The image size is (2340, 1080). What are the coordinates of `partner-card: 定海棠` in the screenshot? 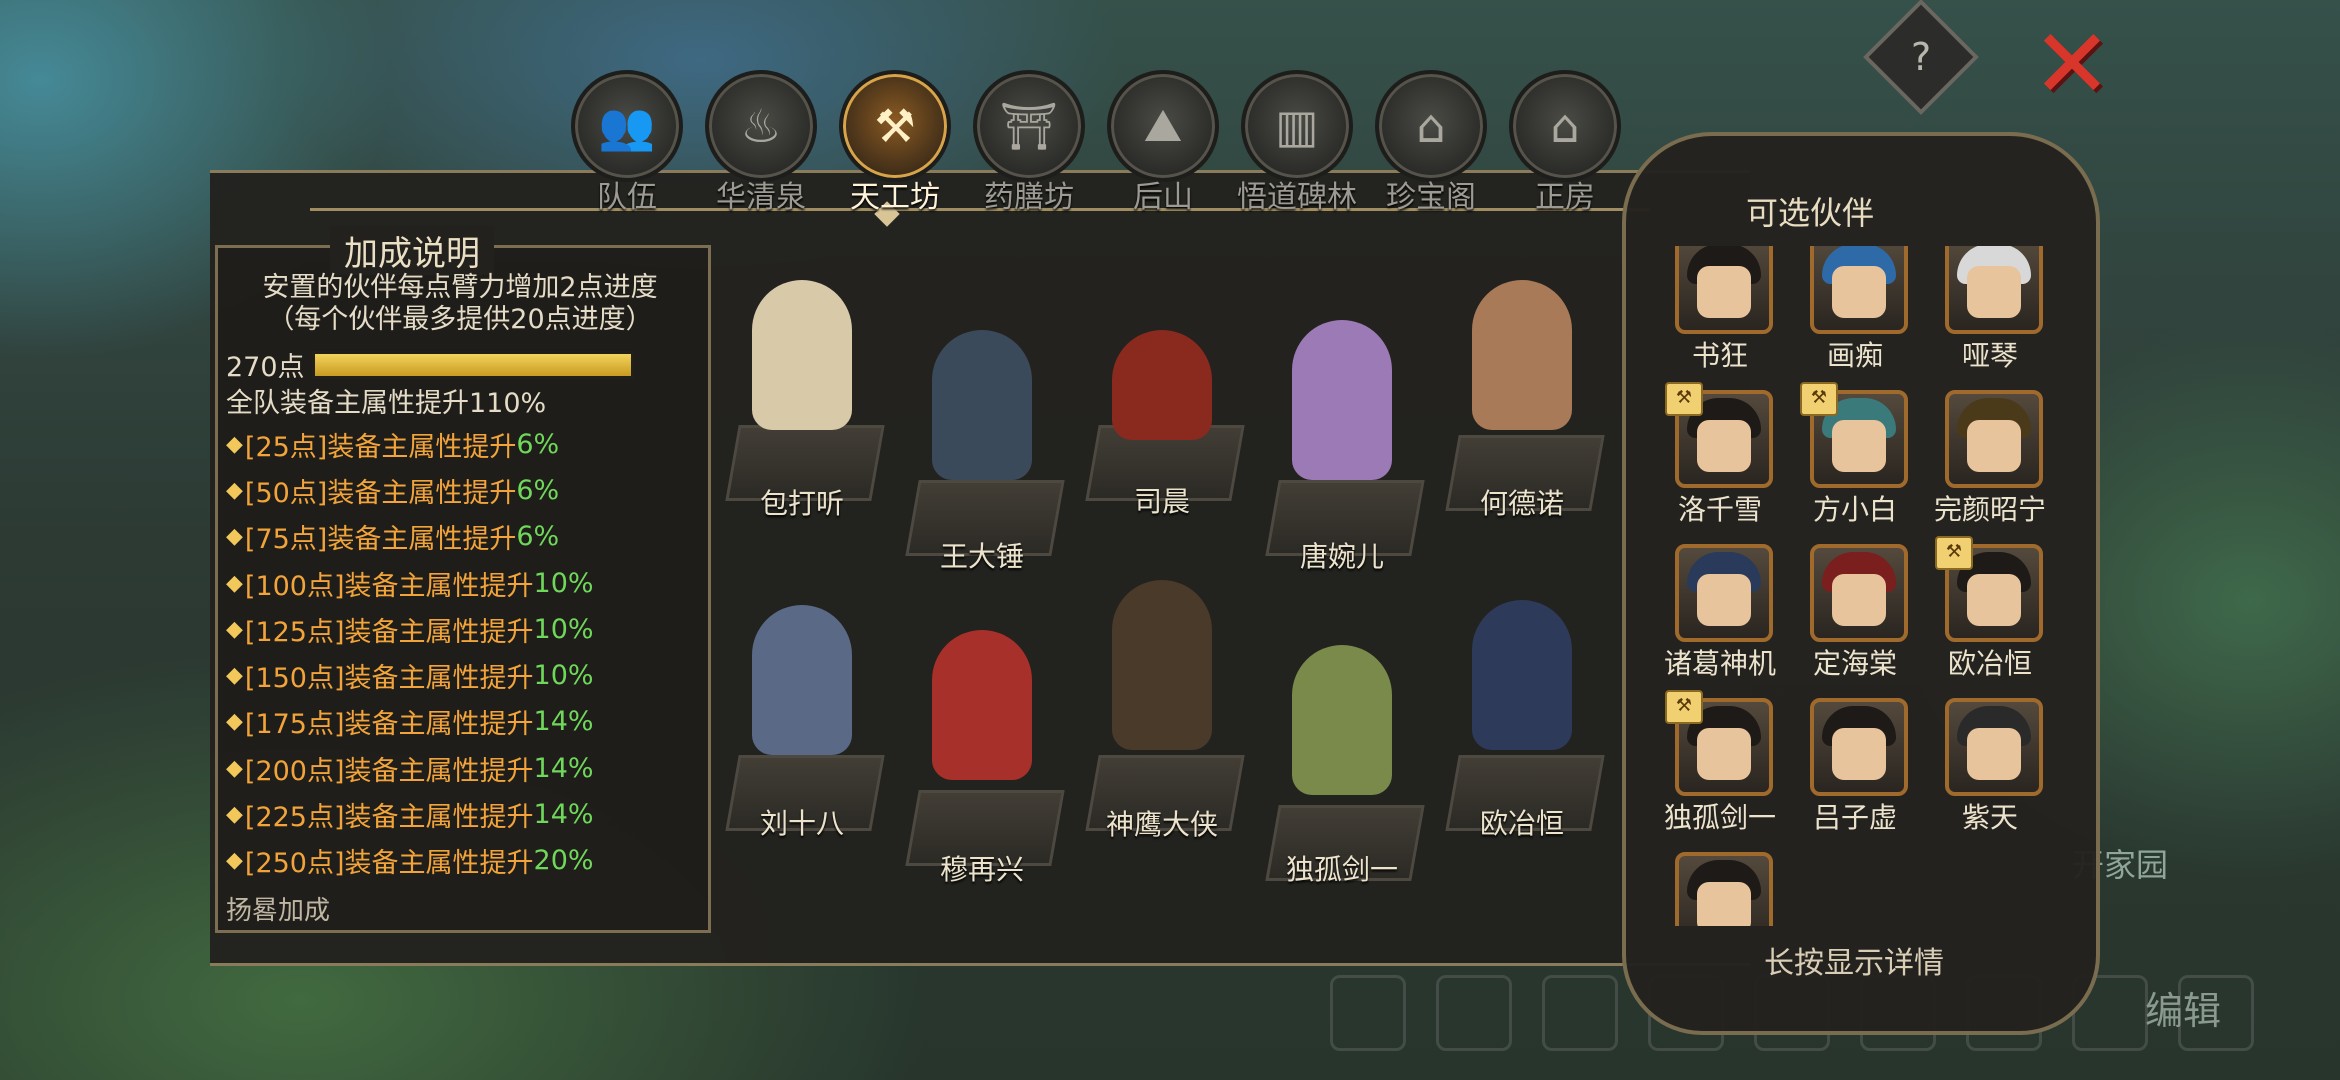 It's located at (1855, 619).